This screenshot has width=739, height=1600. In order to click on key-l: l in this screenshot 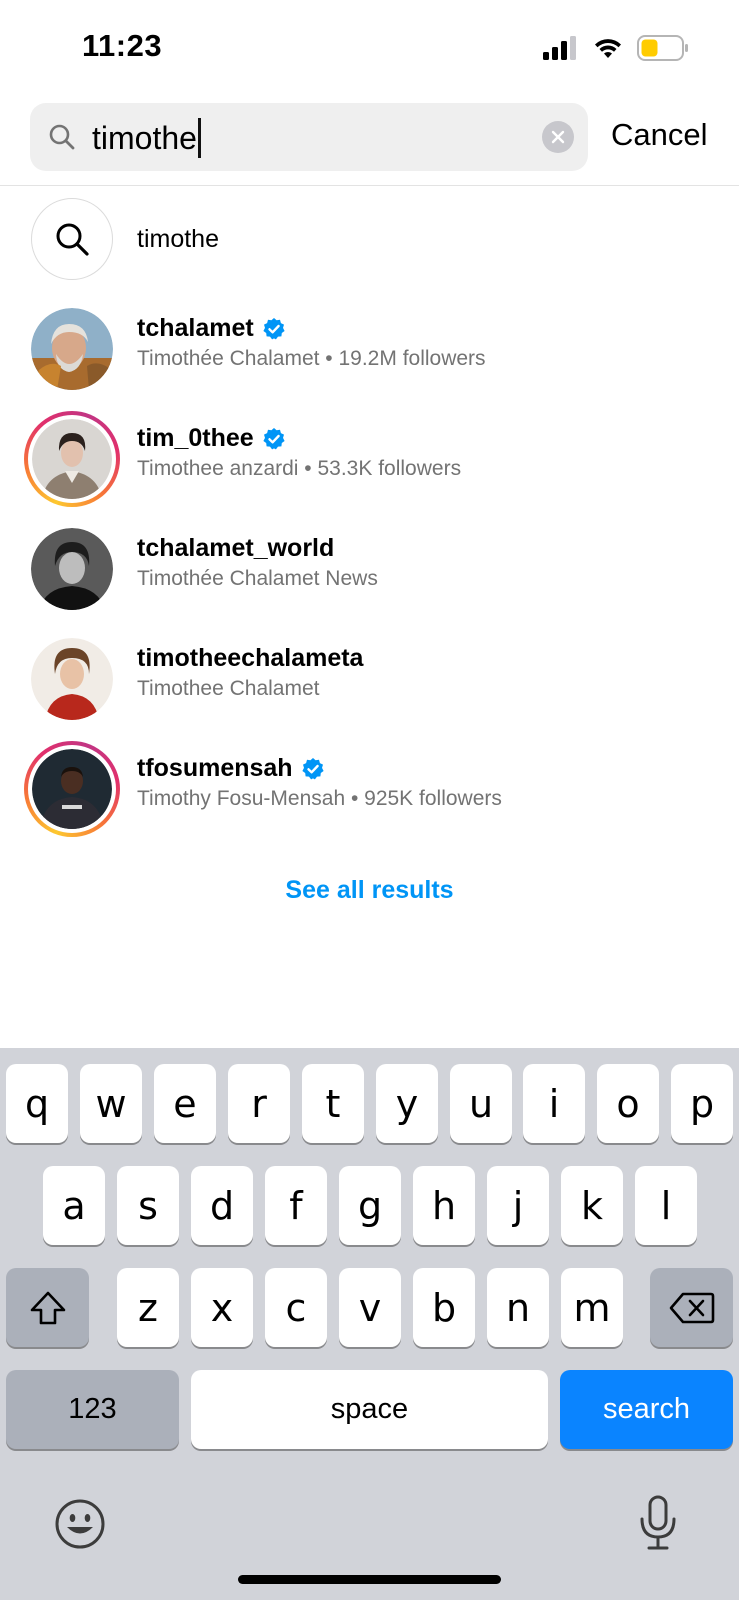, I will do `click(666, 1205)`.